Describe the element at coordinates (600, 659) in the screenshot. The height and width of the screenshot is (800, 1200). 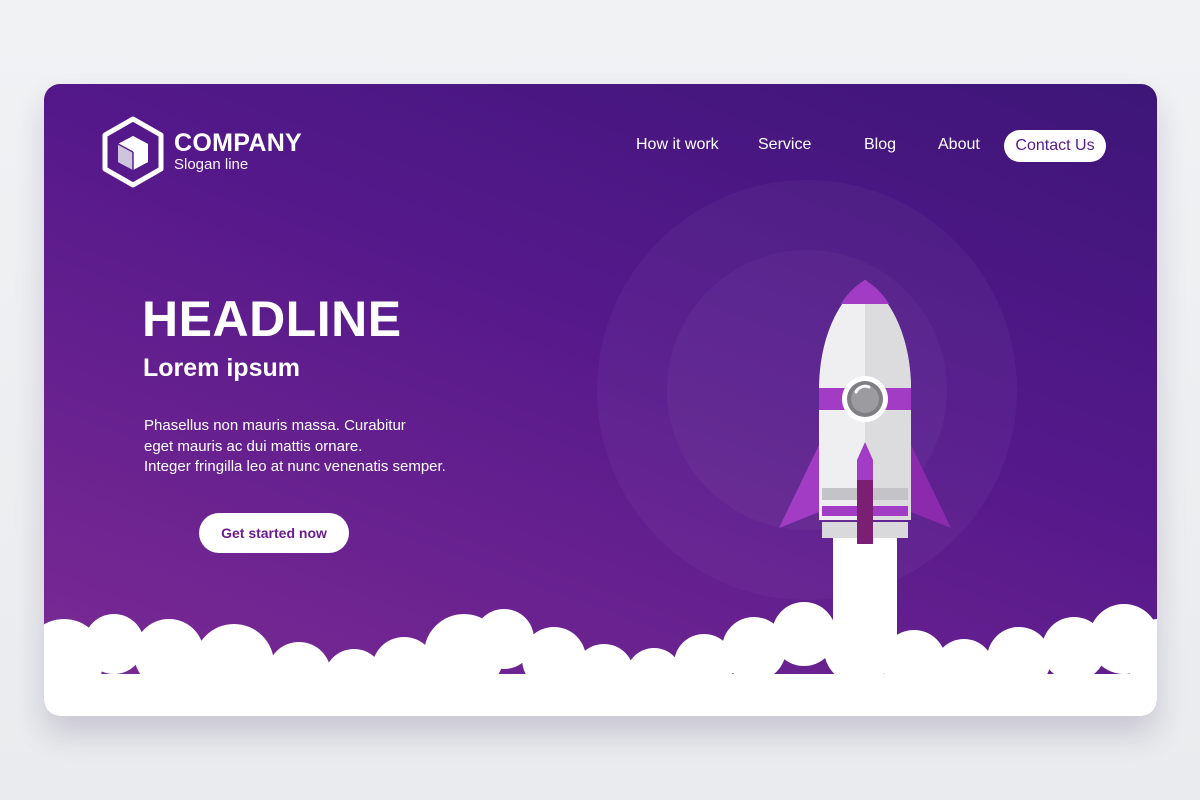
I see `cloud-bank` at that location.